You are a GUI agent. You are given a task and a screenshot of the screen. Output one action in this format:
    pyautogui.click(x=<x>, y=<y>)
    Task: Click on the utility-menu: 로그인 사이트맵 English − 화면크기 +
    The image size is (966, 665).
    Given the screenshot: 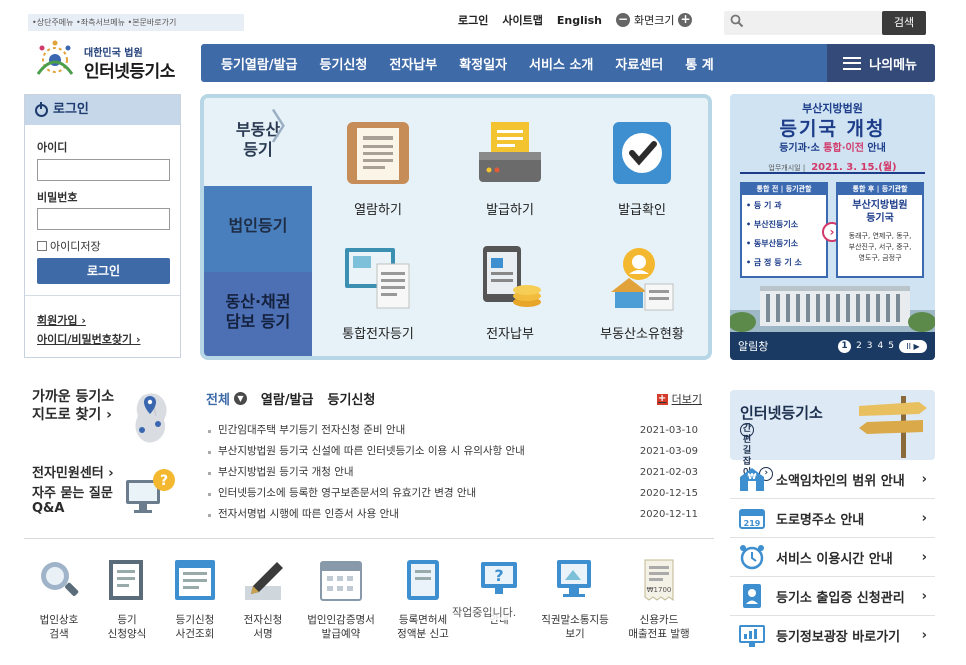 What is the action you would take?
    pyautogui.click(x=575, y=20)
    